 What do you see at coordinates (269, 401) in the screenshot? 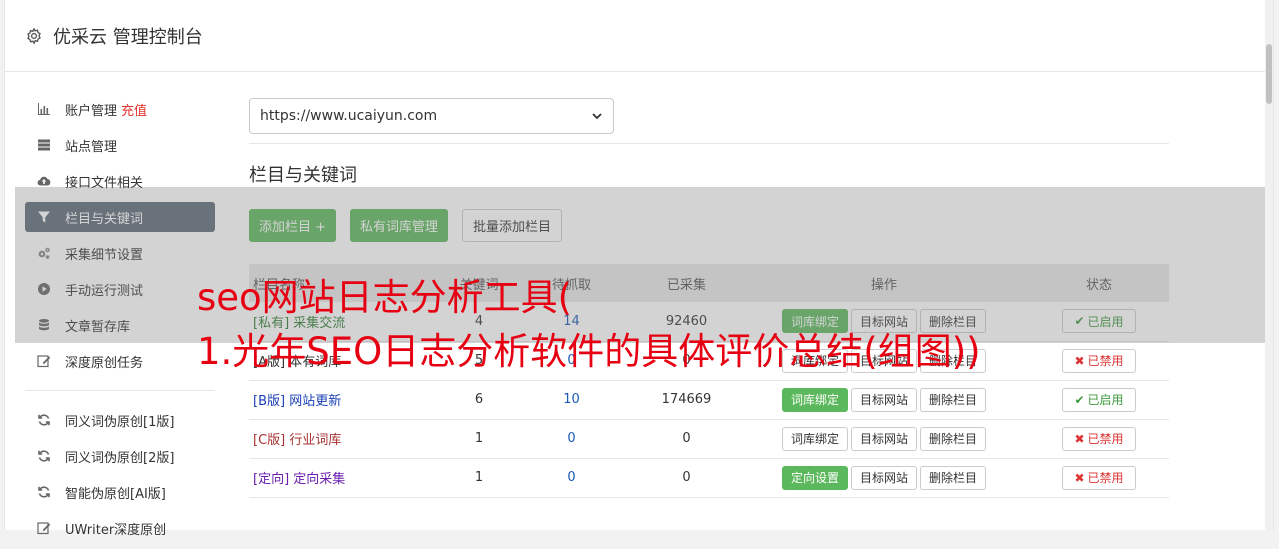
I see `column-tag: [B版]` at bounding box center [269, 401].